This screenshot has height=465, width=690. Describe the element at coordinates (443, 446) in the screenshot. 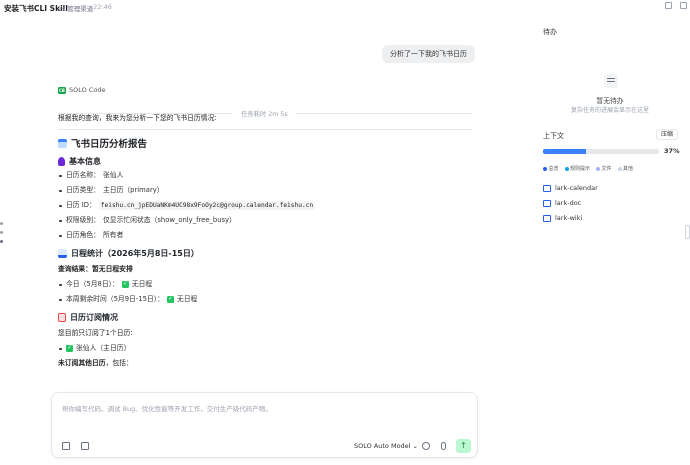

I see `microphone-icon` at that location.